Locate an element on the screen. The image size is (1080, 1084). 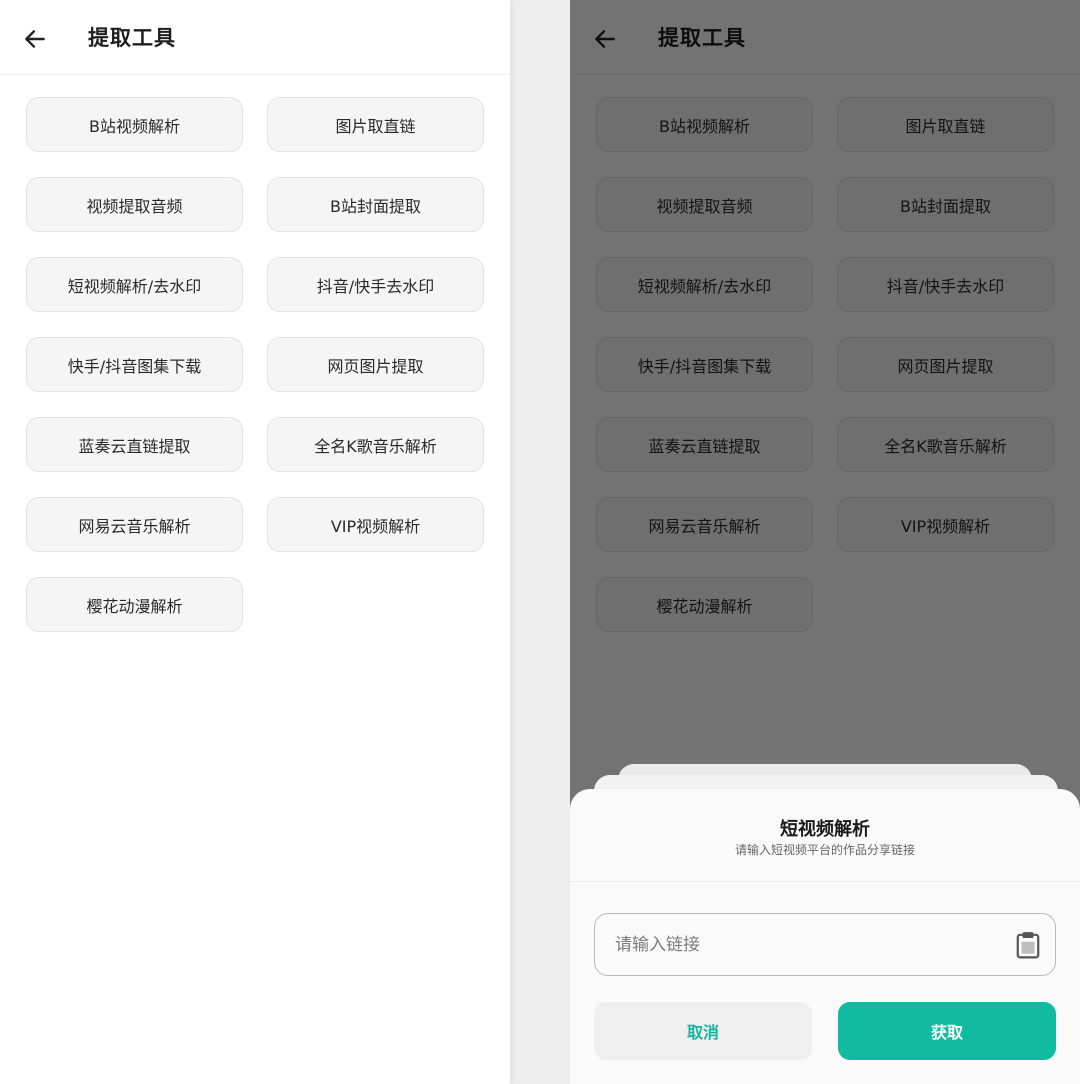
tool-button: 网页图片提取 is located at coordinates (375, 364).